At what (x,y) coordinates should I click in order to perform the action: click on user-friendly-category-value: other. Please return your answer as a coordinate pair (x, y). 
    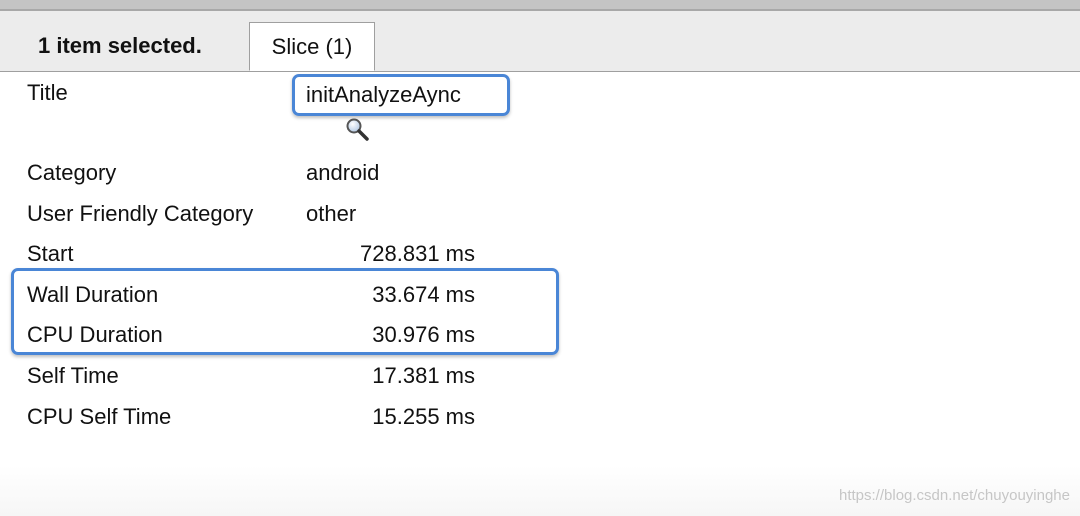
    Looking at the image, I should click on (331, 213).